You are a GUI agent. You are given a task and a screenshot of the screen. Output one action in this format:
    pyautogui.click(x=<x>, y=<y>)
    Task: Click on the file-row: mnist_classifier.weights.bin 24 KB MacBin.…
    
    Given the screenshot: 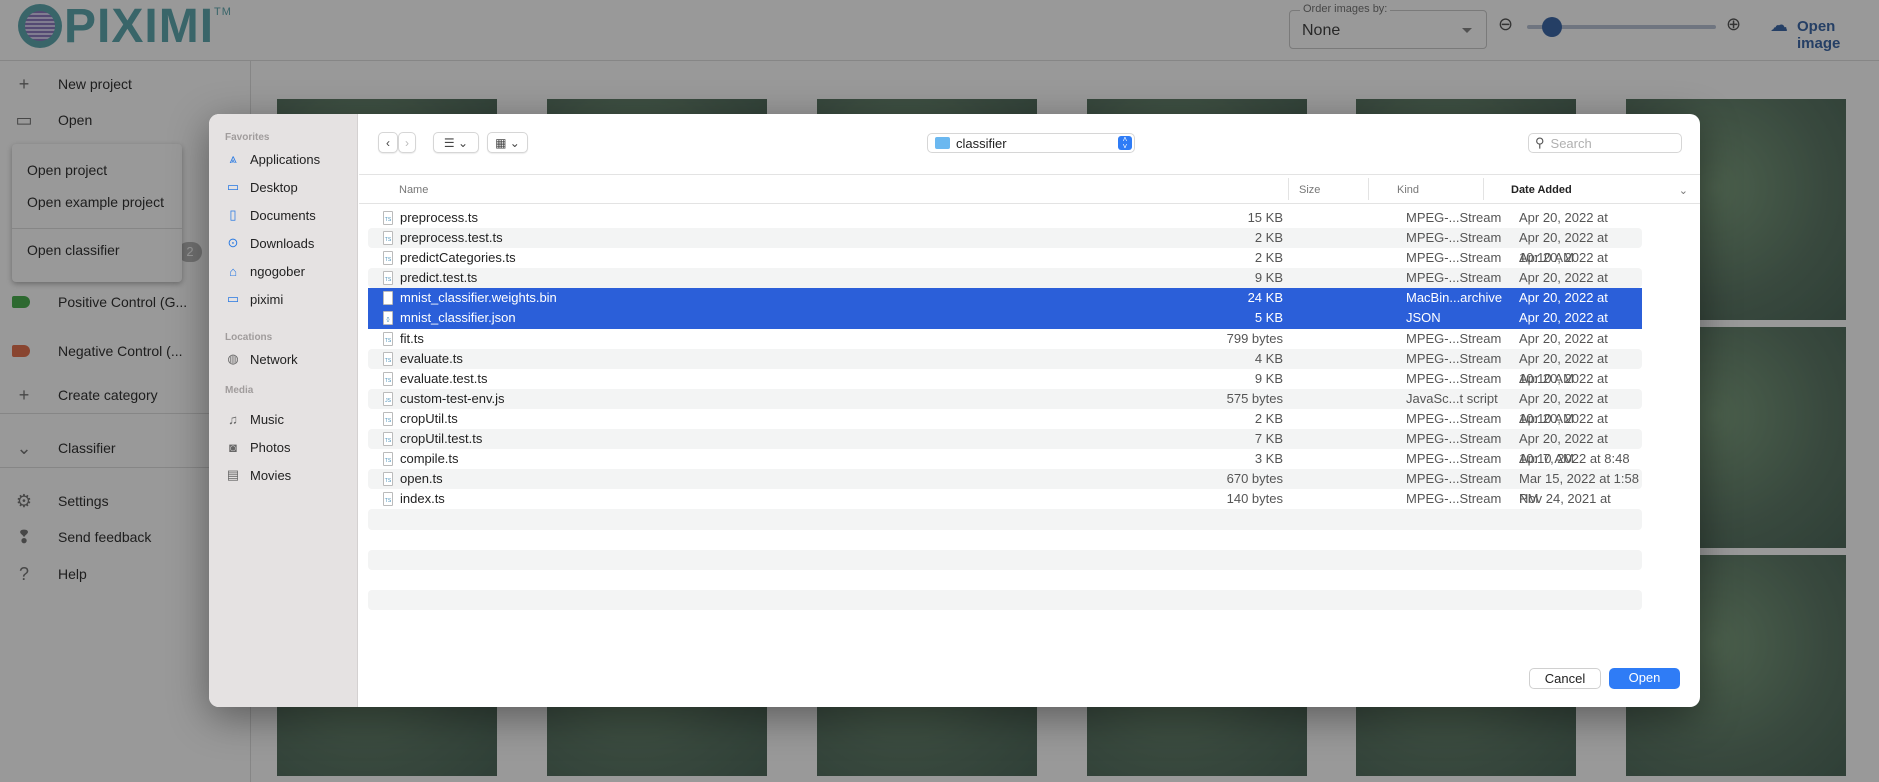 What is the action you would take?
    pyautogui.click(x=1005, y=306)
    